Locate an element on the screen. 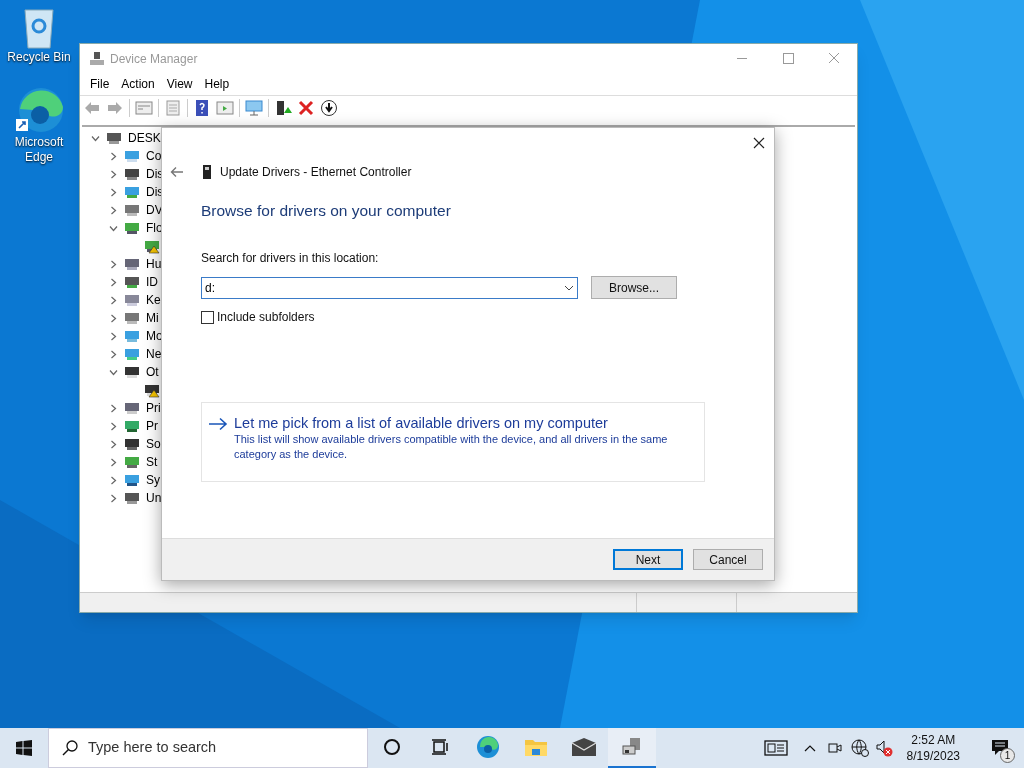  search-box: Type here to search is located at coordinates (208, 748).